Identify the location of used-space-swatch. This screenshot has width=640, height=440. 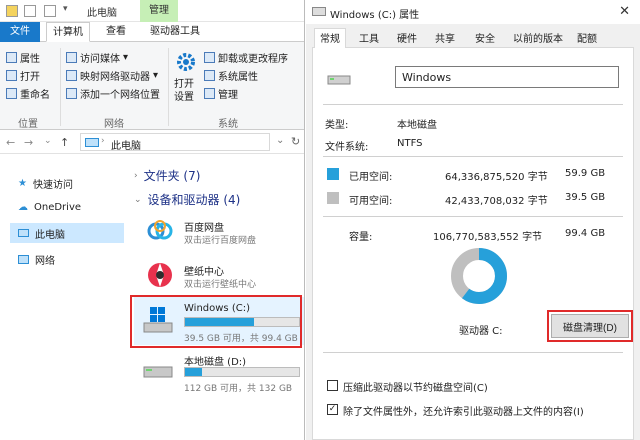
(333, 174).